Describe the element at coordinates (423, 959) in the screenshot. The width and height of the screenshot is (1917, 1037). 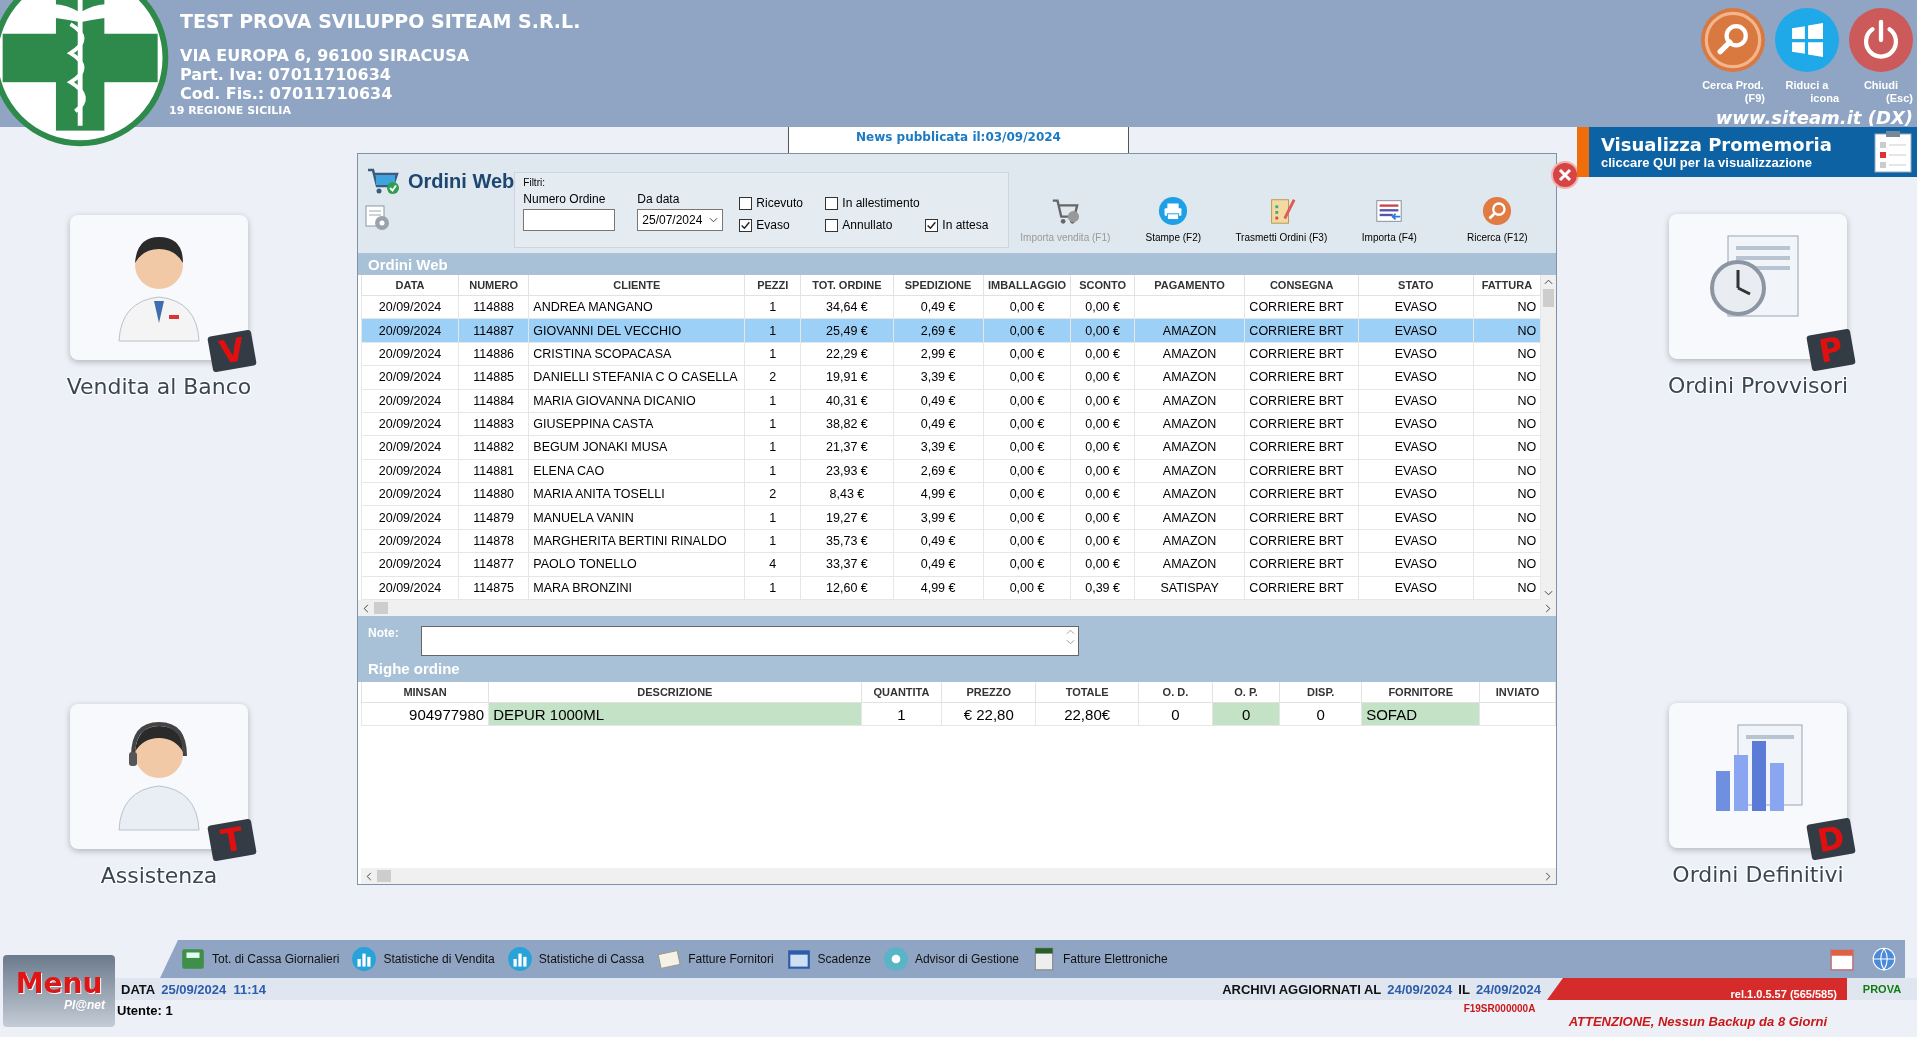
I see `toolbar-button: Statistiche di Vendita` at that location.